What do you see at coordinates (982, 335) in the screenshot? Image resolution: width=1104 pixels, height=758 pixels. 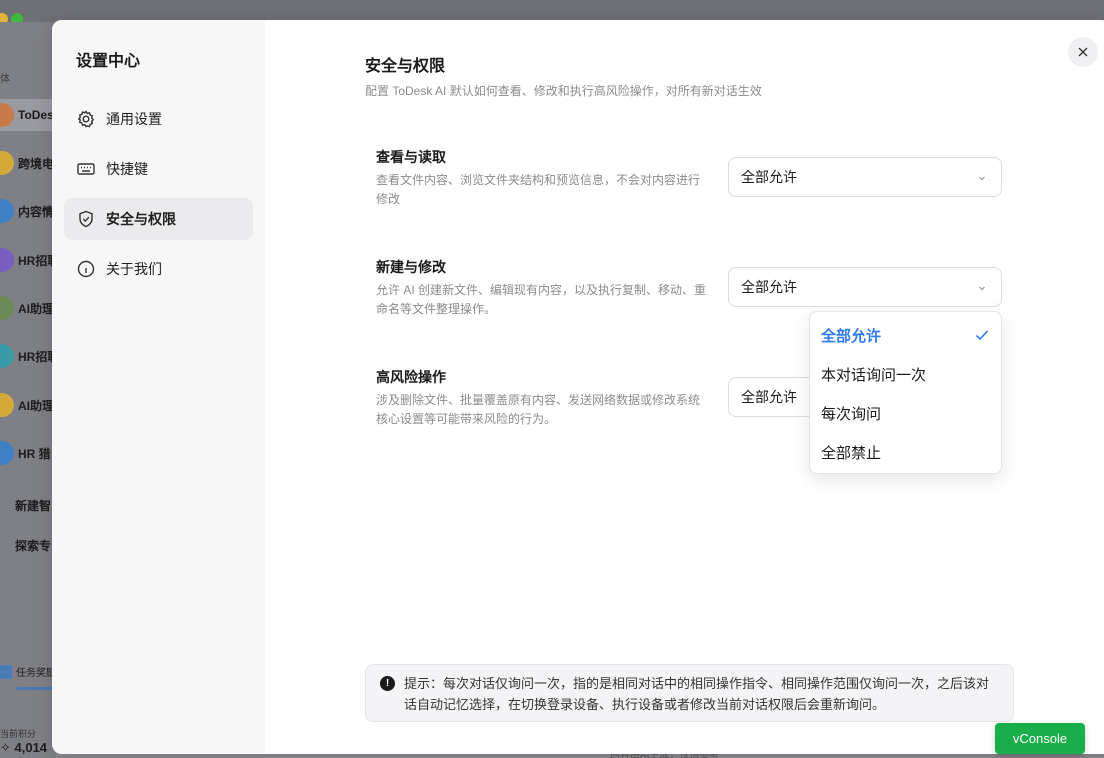 I see `check-icon` at bounding box center [982, 335].